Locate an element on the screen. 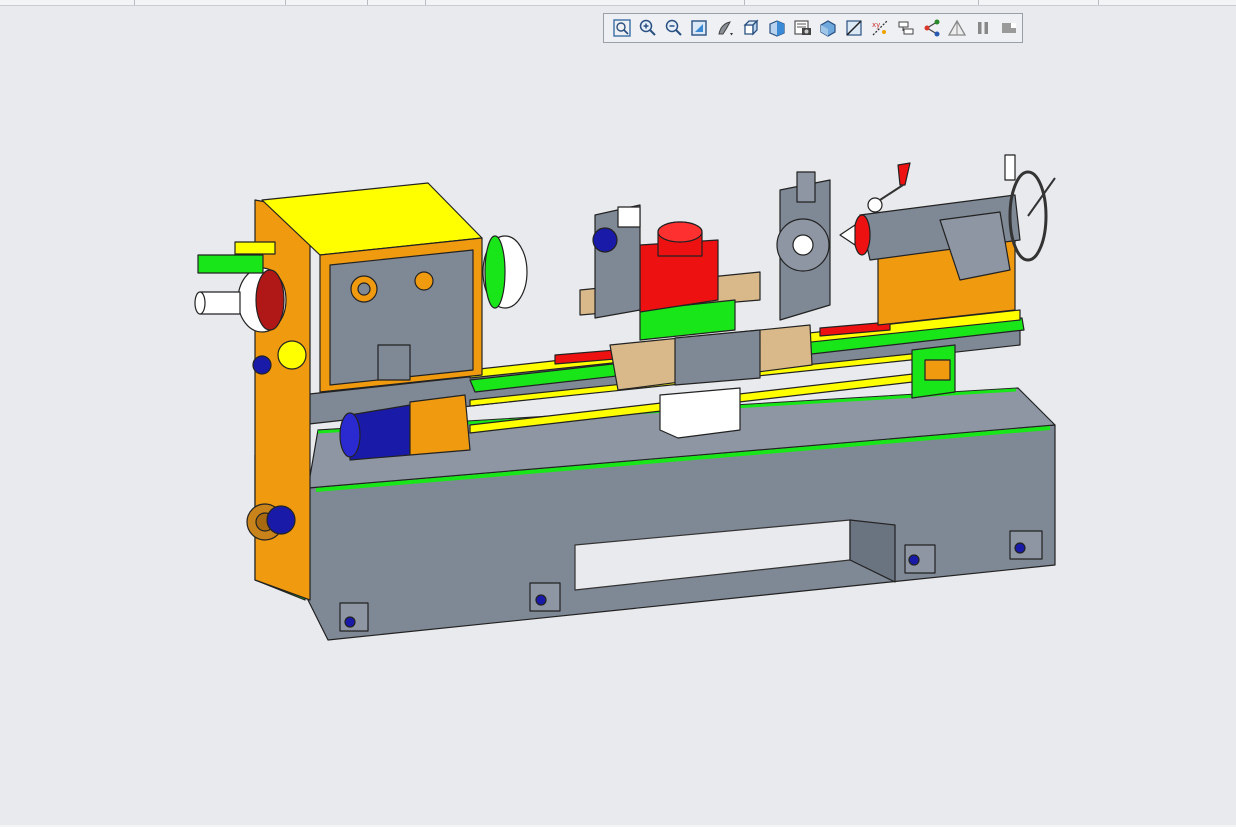  render-style-button is located at coordinates (725, 28).